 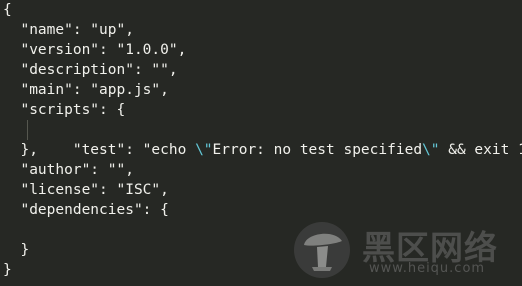 What do you see at coordinates (204, 150) in the screenshot?
I see `escape-sequence-1: \"` at bounding box center [204, 150].